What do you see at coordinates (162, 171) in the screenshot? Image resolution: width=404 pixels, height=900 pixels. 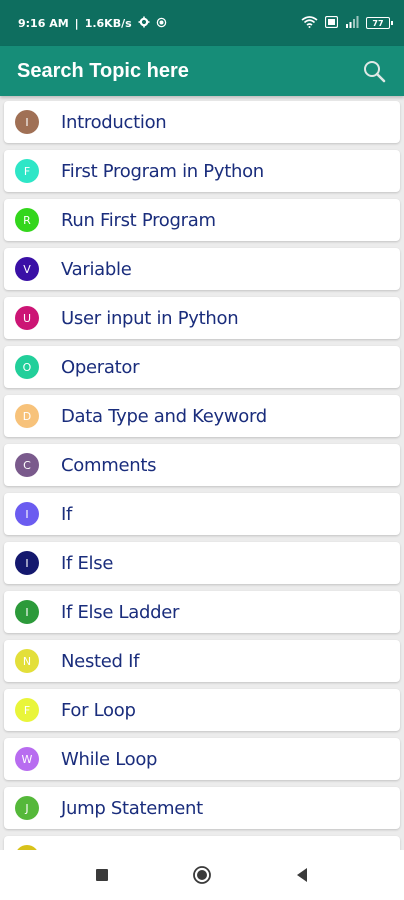 I see `topic-label: First Program in Python` at bounding box center [162, 171].